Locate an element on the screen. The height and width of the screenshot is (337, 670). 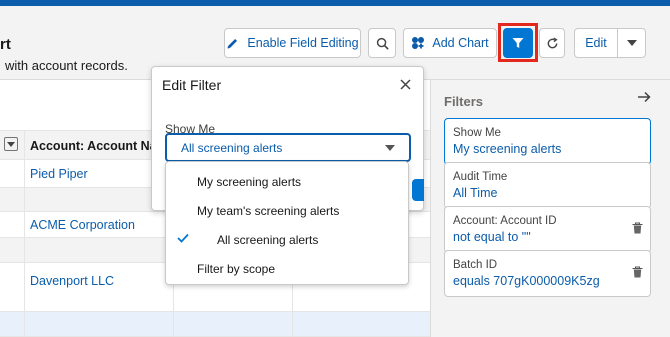
filter-card-value: All Time is located at coordinates (475, 193).